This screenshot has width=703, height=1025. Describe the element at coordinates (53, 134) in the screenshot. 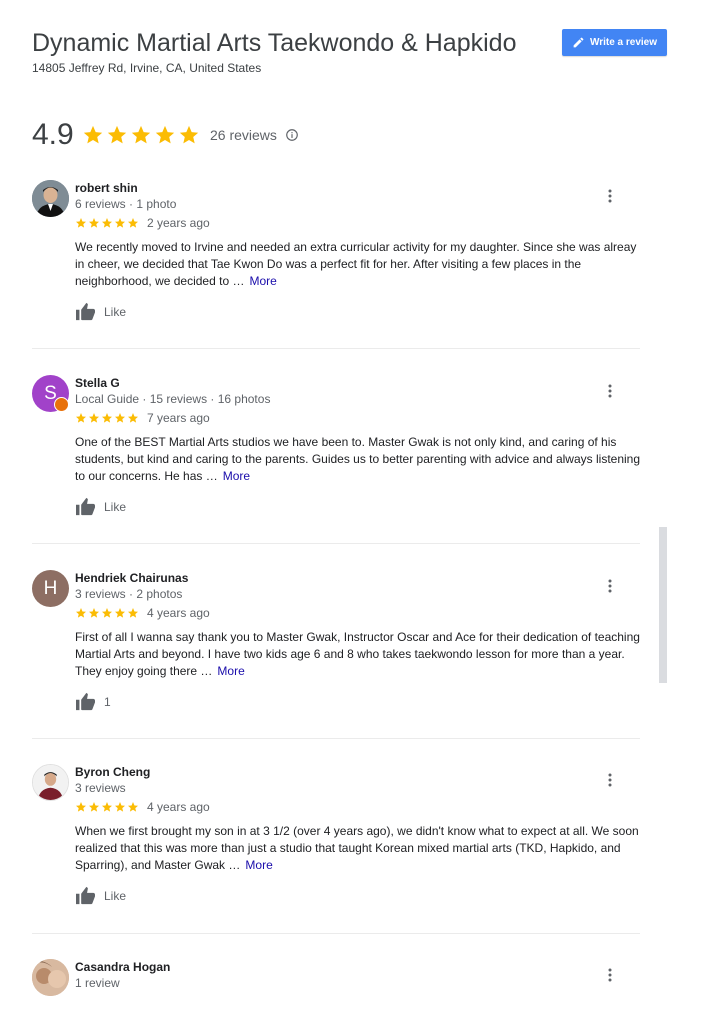

I see `rating-value: 4.9` at that location.